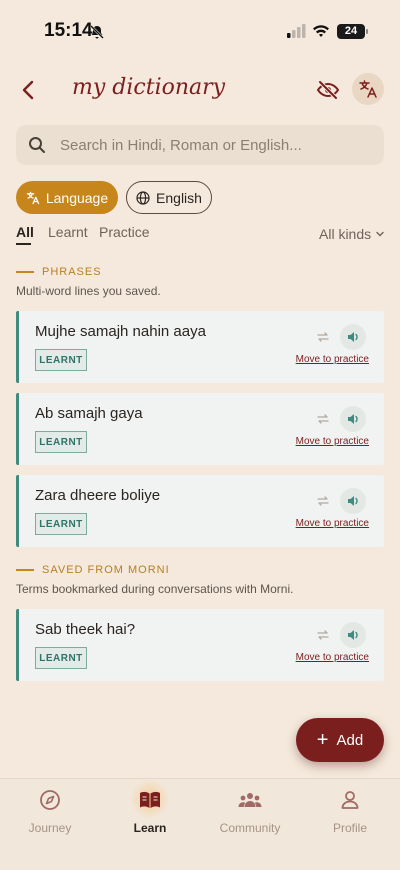 The width and height of the screenshot is (400, 870). I want to click on chevron-left-icon, so click(28, 90).